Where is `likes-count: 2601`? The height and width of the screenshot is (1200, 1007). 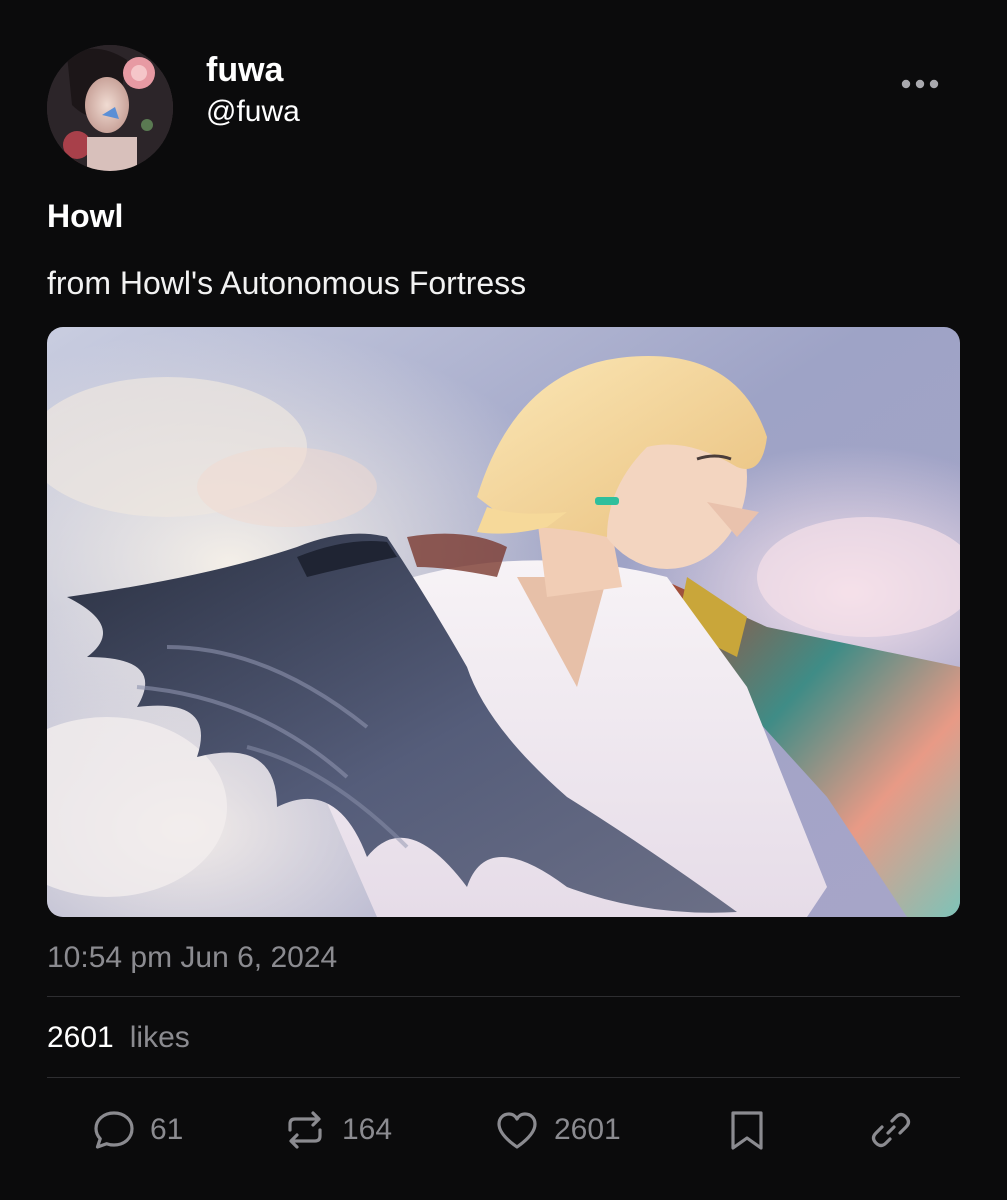
likes-count: 2601 is located at coordinates (80, 1037).